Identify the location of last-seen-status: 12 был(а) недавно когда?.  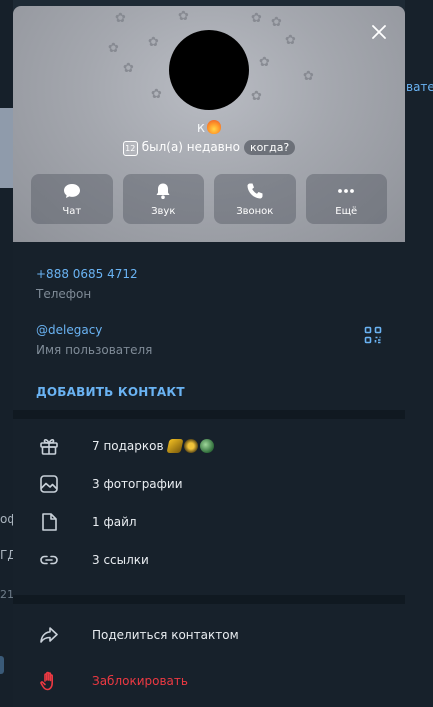
(209, 148).